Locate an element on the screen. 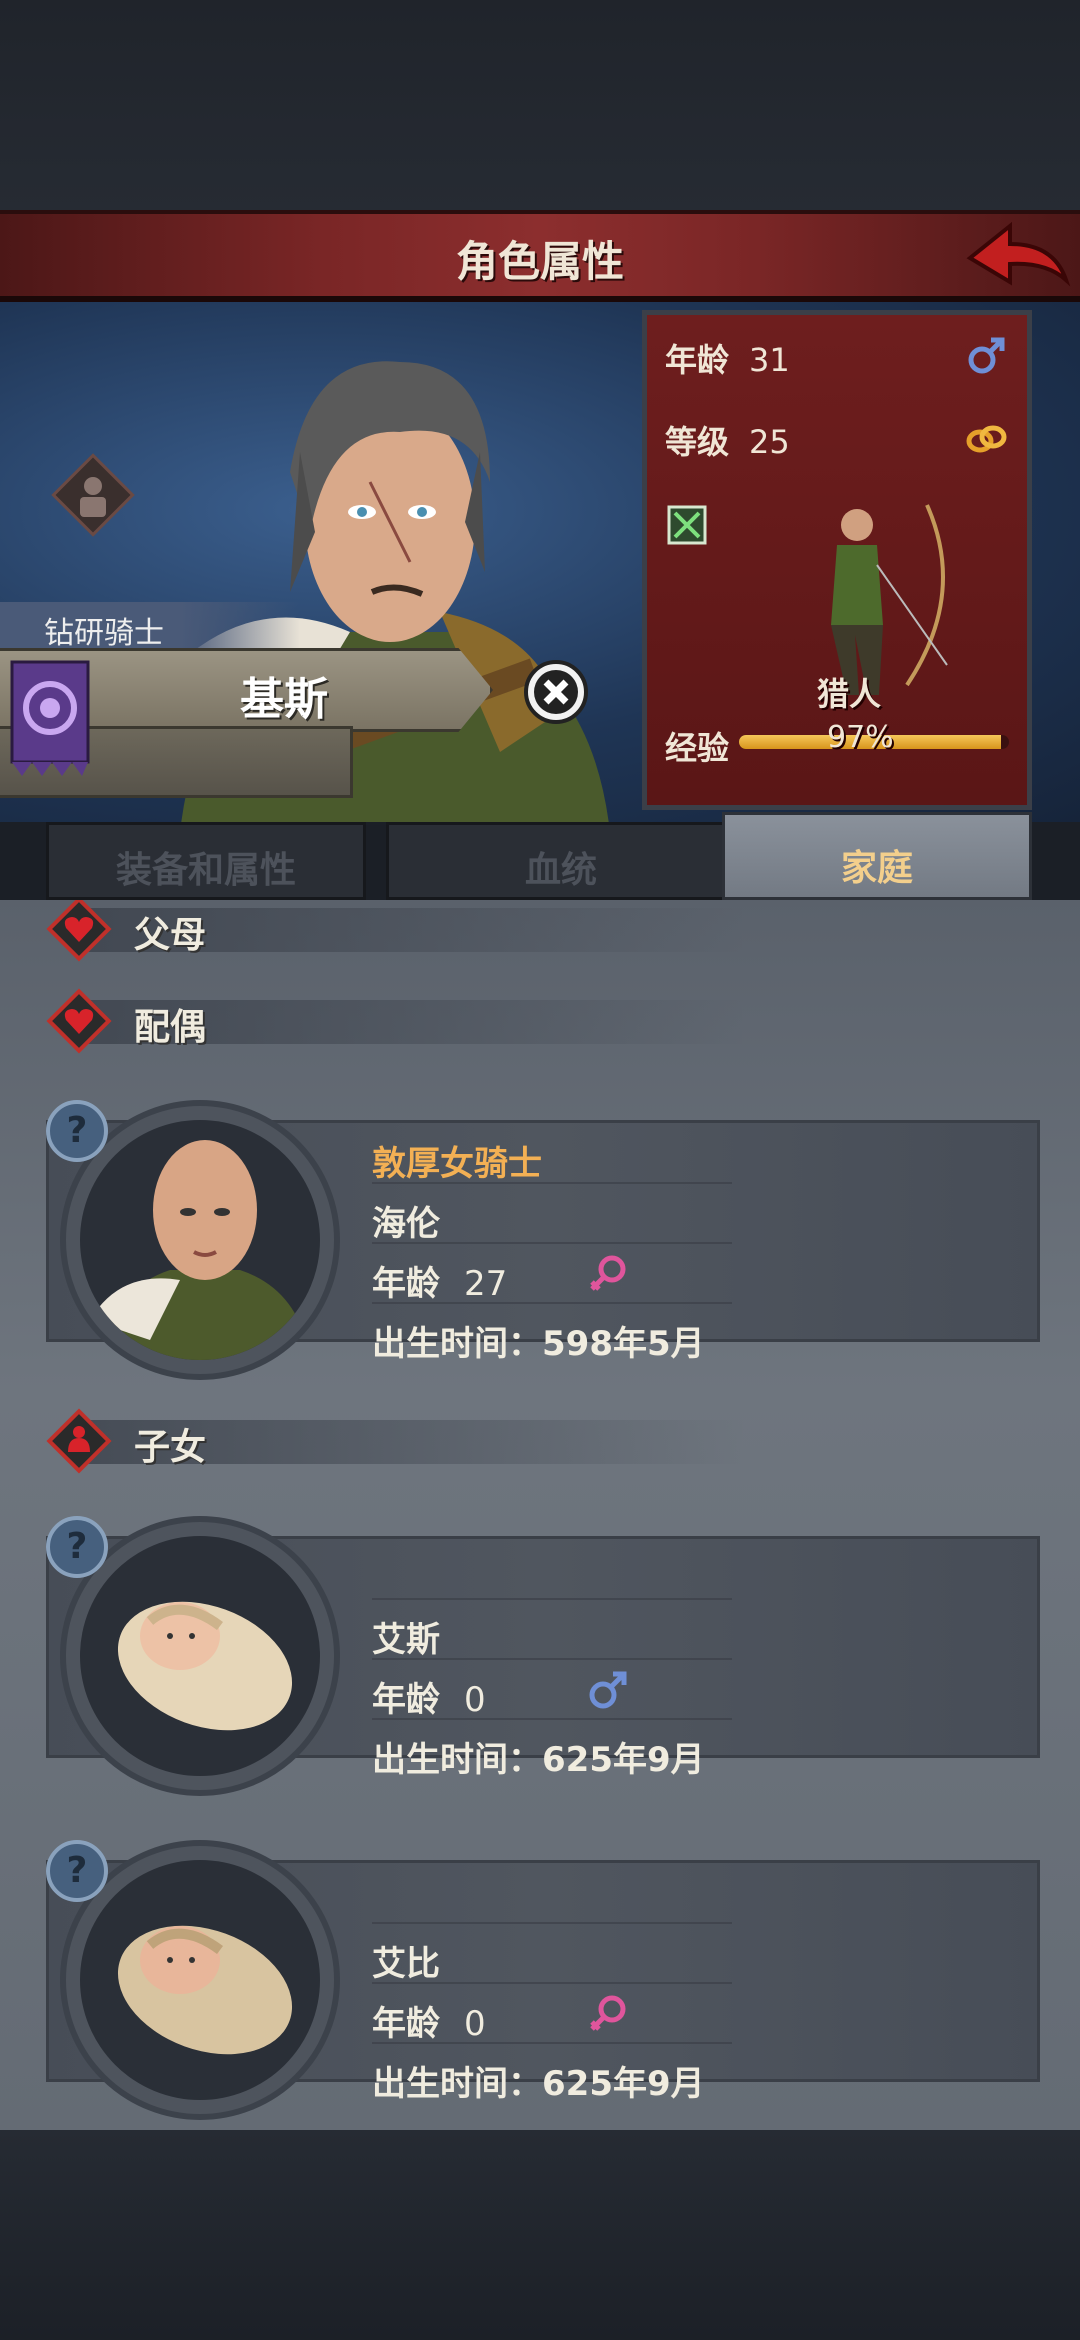 The height and width of the screenshot is (2340, 1080). tab-family: 家庭 is located at coordinates (877, 856).